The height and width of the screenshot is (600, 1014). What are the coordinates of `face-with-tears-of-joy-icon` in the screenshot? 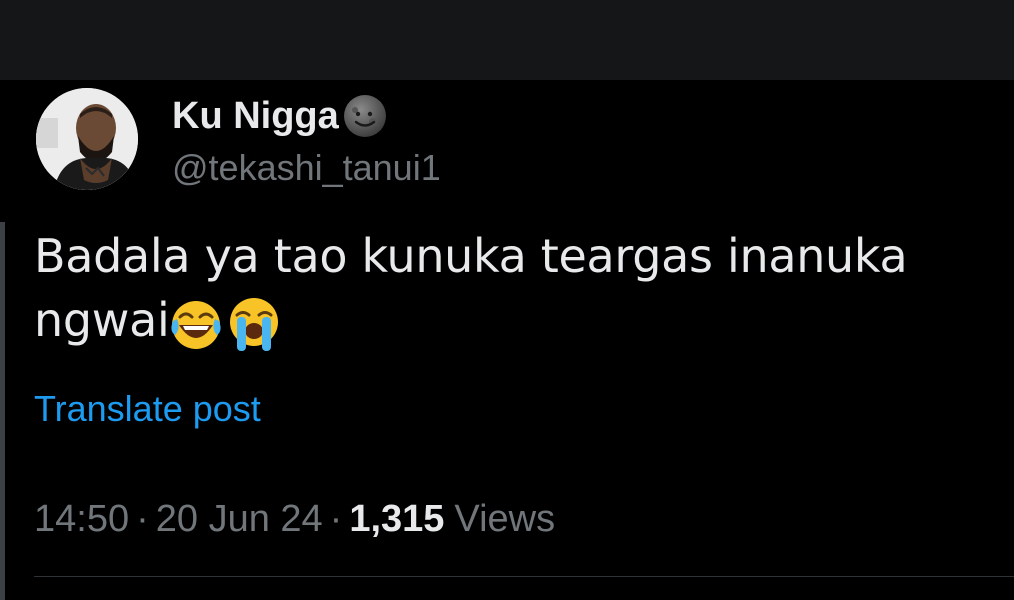 It's located at (196, 324).